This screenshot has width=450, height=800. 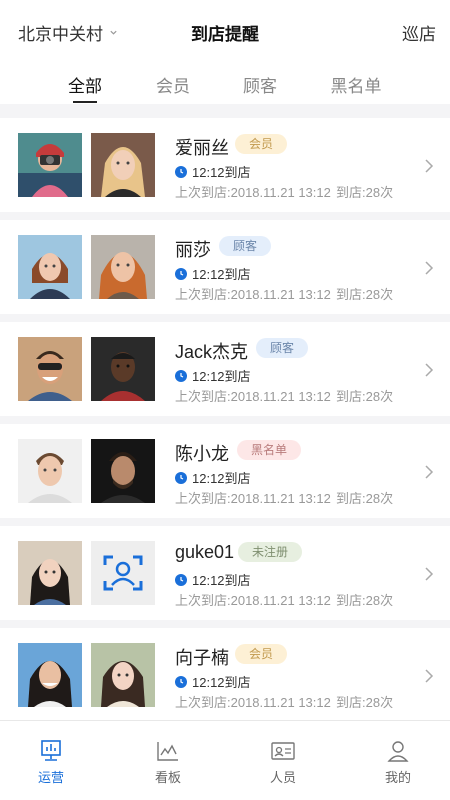 What do you see at coordinates (193, 250) in the screenshot?
I see `customer-name: 丽莎` at bounding box center [193, 250].